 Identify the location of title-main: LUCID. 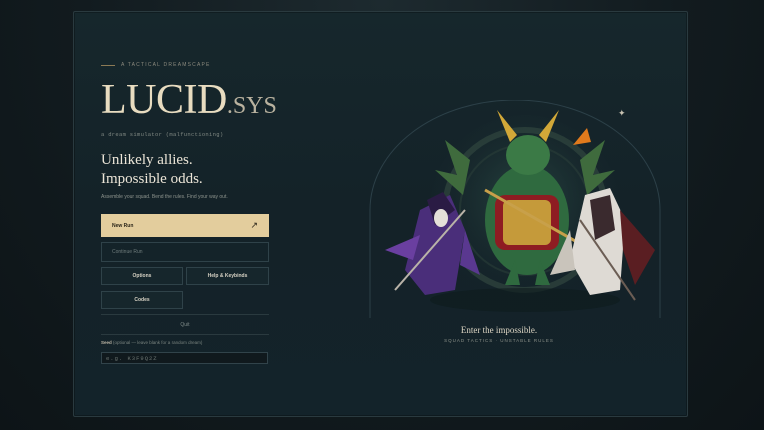
(164, 100).